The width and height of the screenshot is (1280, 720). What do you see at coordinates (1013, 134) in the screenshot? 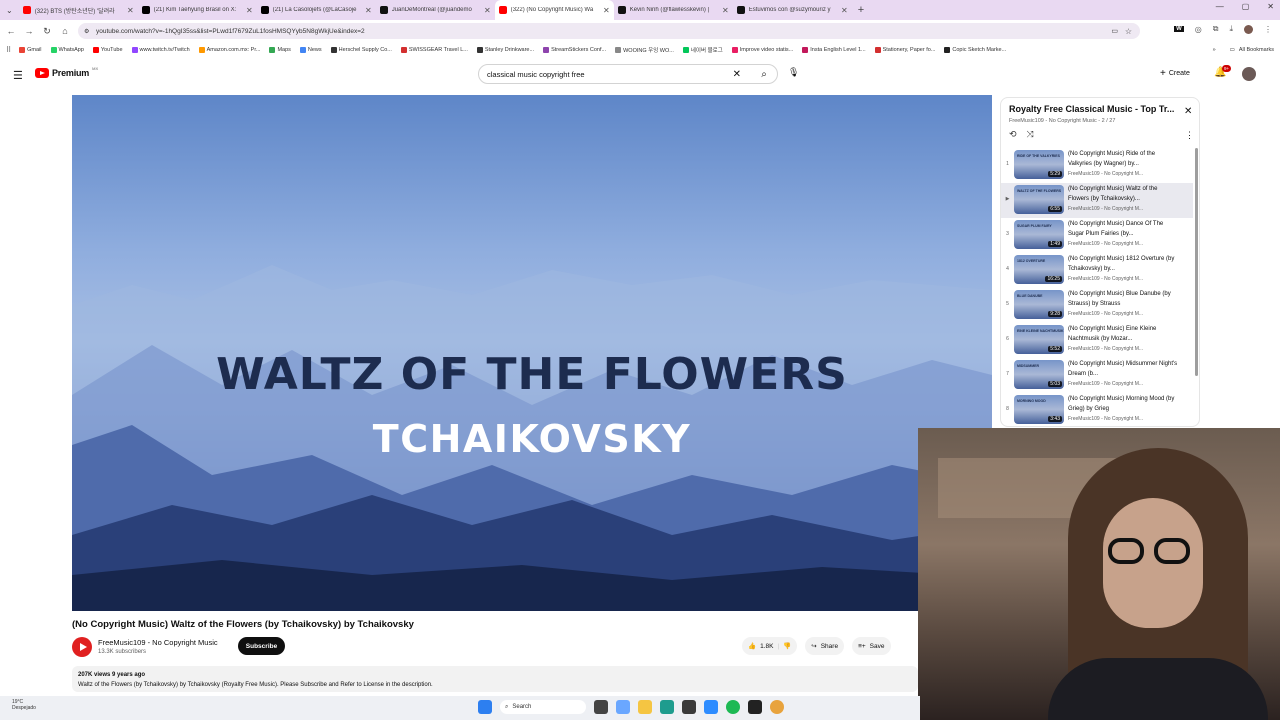
I see `loop-icon: ⟲` at bounding box center [1013, 134].